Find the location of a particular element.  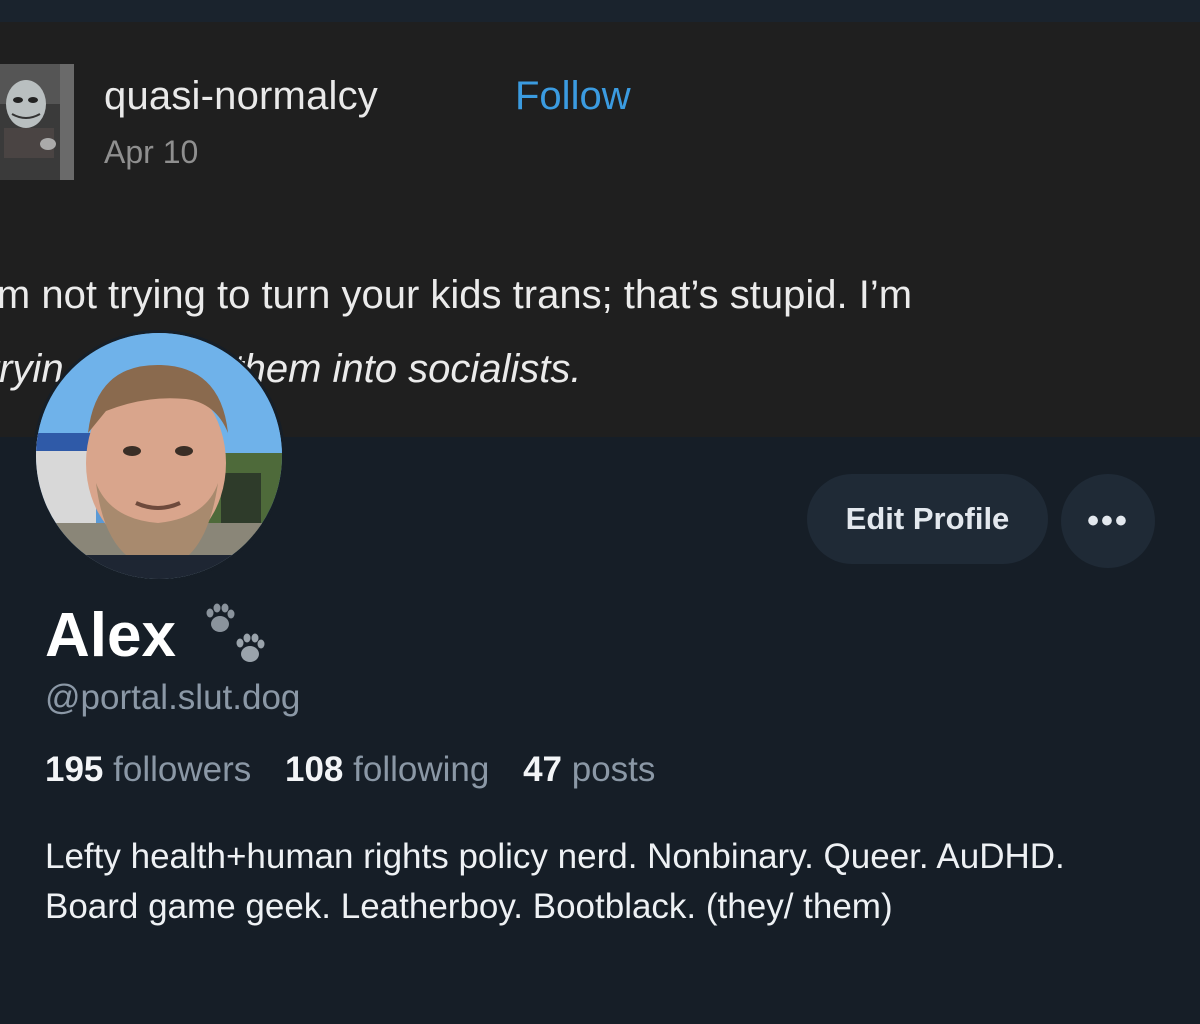

paw-prints-icon is located at coordinates (235, 632).